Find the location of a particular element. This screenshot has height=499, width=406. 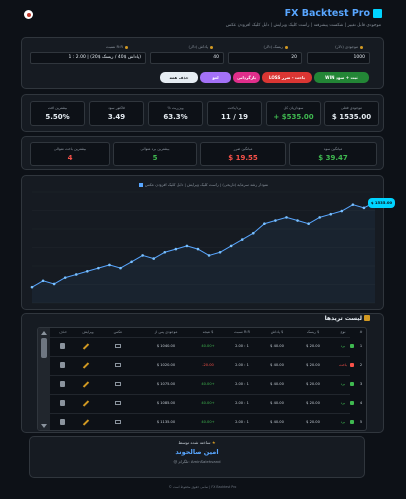

col-type: نوع is located at coordinates (343, 332).